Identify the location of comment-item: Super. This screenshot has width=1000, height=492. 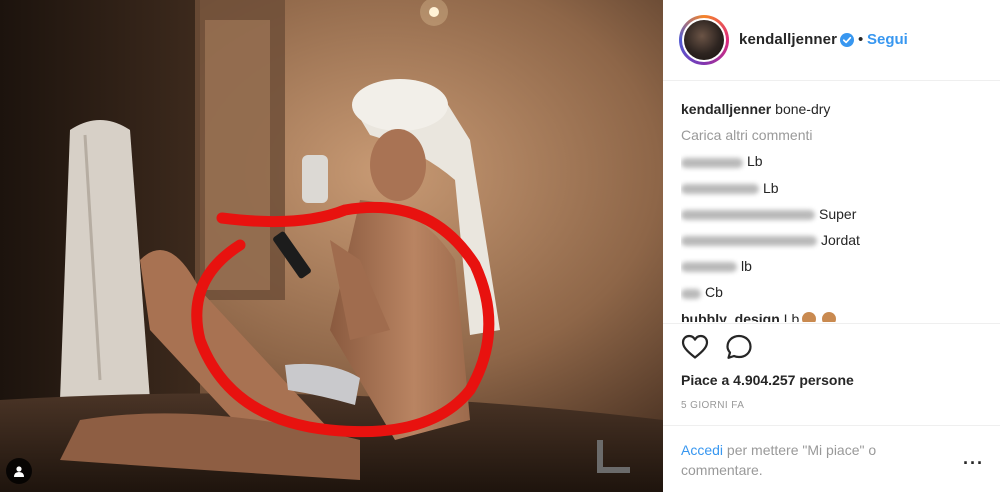
(831, 214).